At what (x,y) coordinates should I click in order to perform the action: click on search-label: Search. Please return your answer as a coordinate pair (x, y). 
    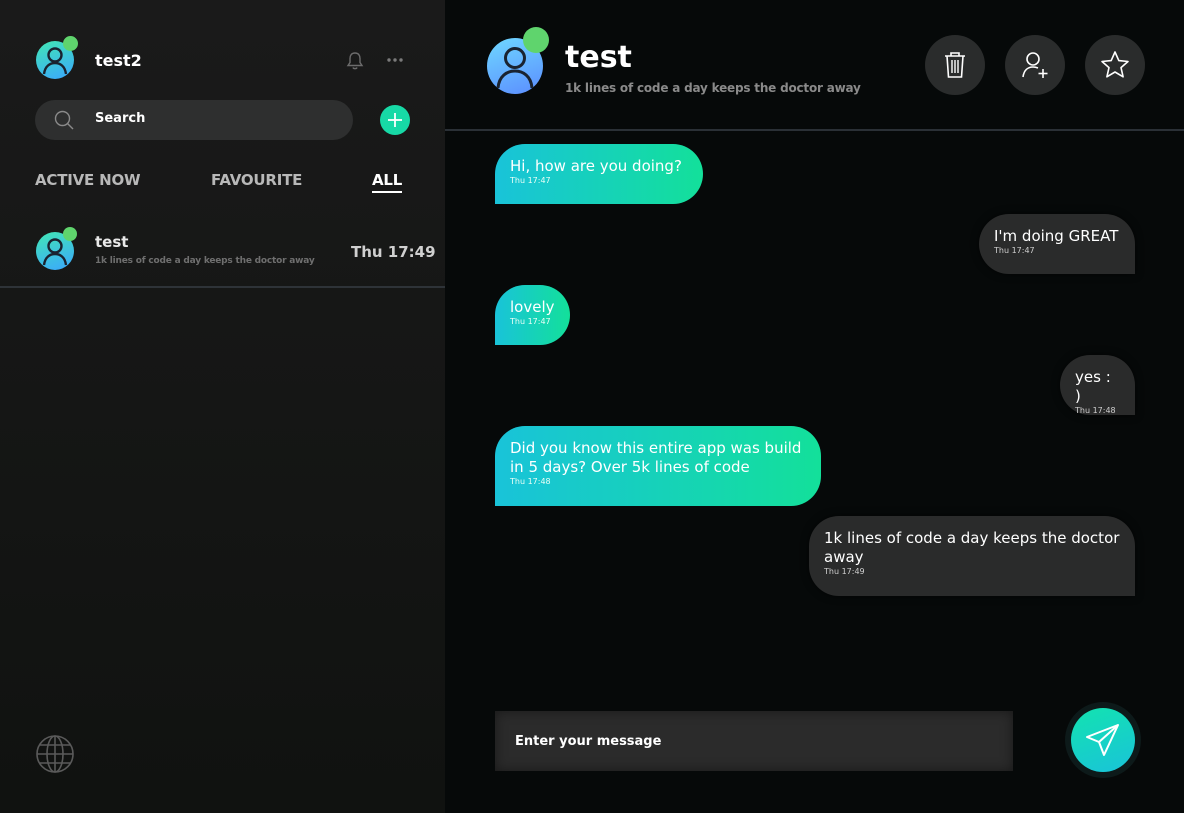
    Looking at the image, I should click on (120, 118).